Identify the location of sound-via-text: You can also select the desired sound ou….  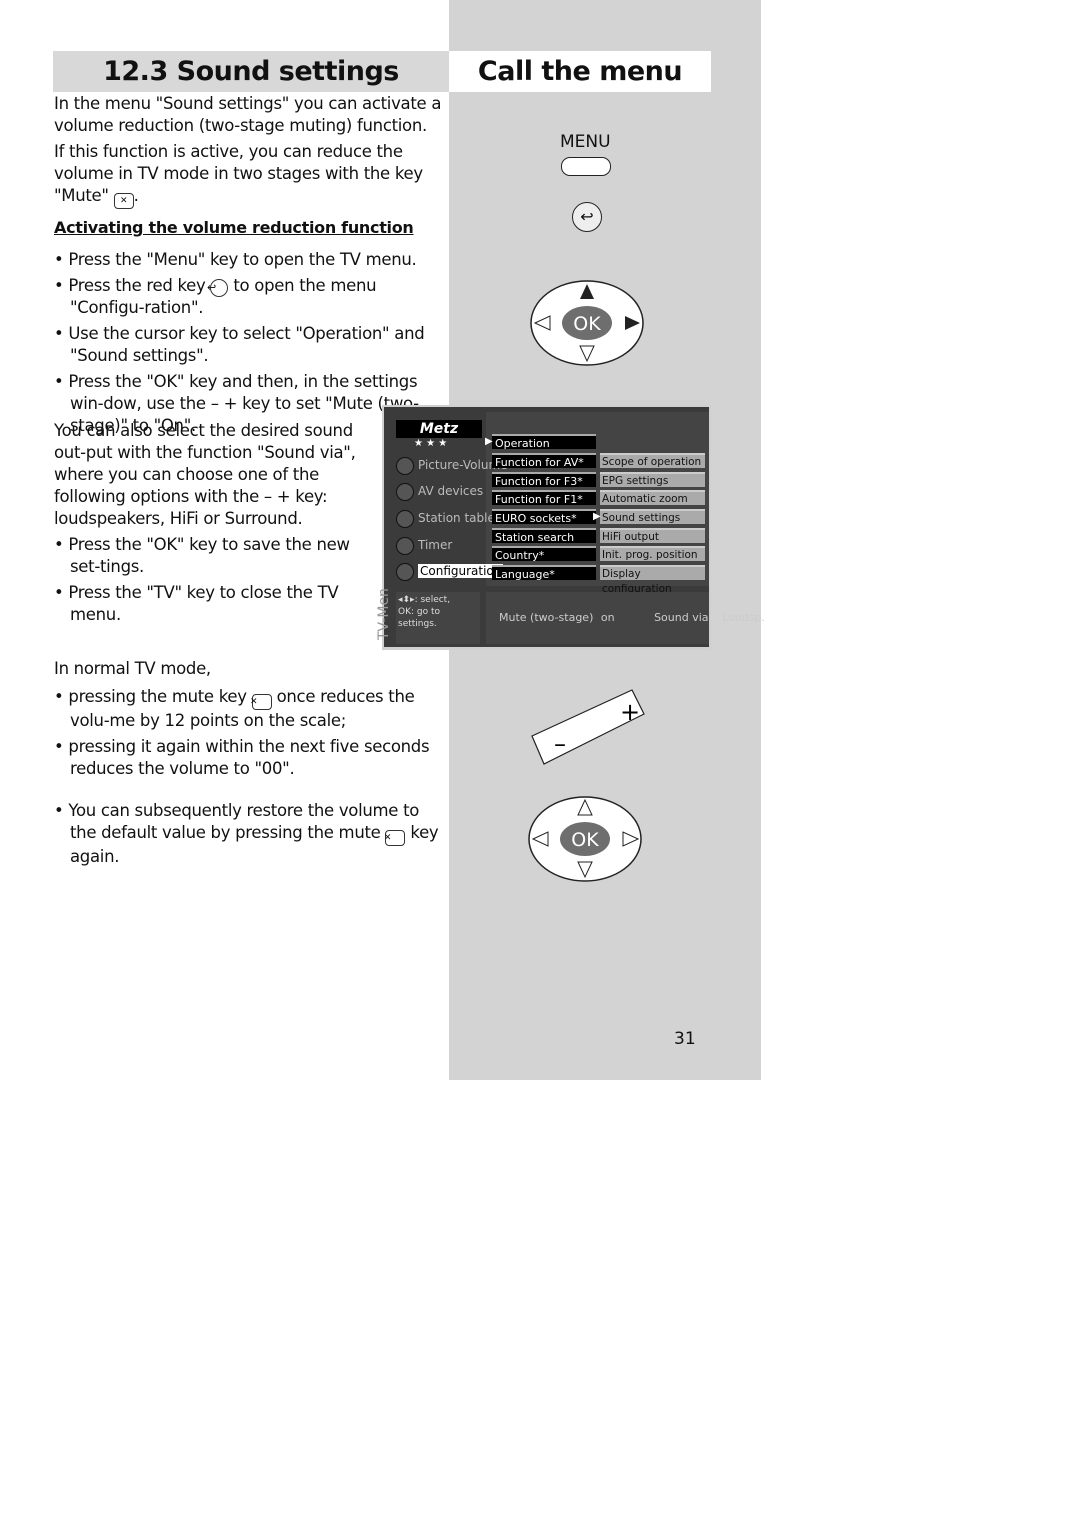
(215, 523).